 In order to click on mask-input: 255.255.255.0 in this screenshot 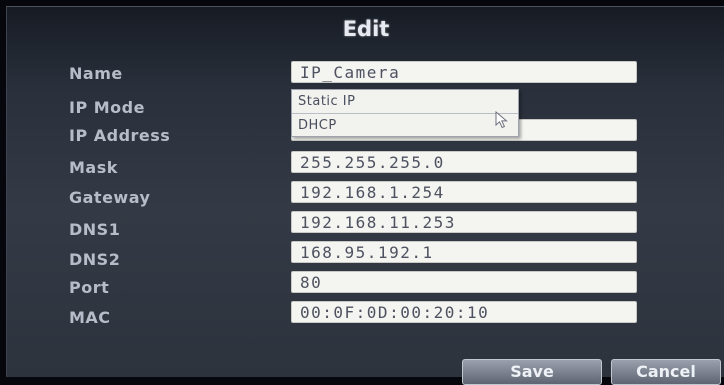, I will do `click(464, 162)`.